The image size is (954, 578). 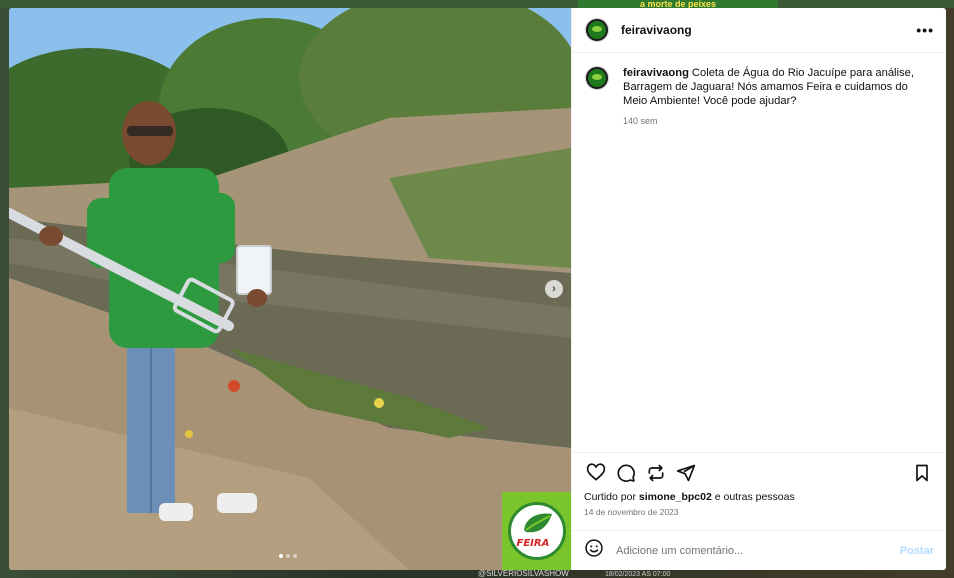 I want to click on comment-input, so click(x=758, y=550).